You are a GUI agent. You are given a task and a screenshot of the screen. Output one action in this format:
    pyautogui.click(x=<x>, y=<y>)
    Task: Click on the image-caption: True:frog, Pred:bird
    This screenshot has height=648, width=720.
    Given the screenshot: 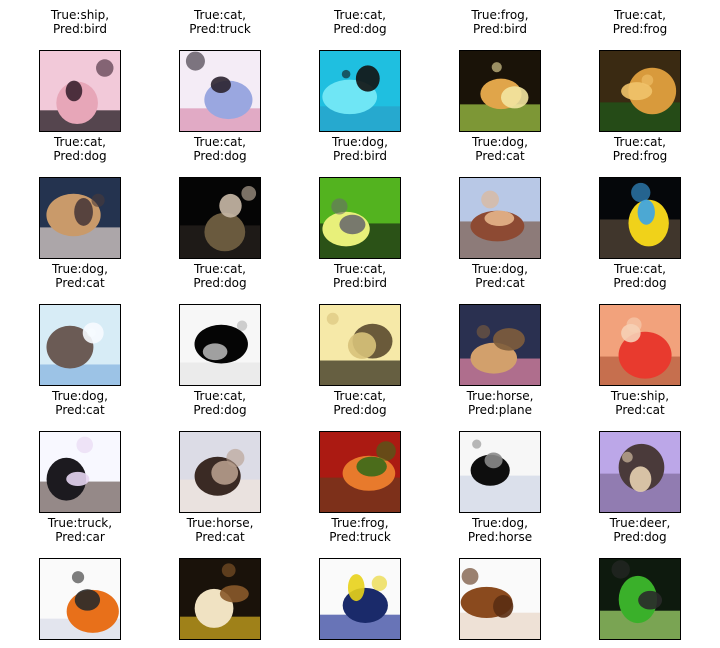 What is the action you would take?
    pyautogui.click(x=500, y=22)
    